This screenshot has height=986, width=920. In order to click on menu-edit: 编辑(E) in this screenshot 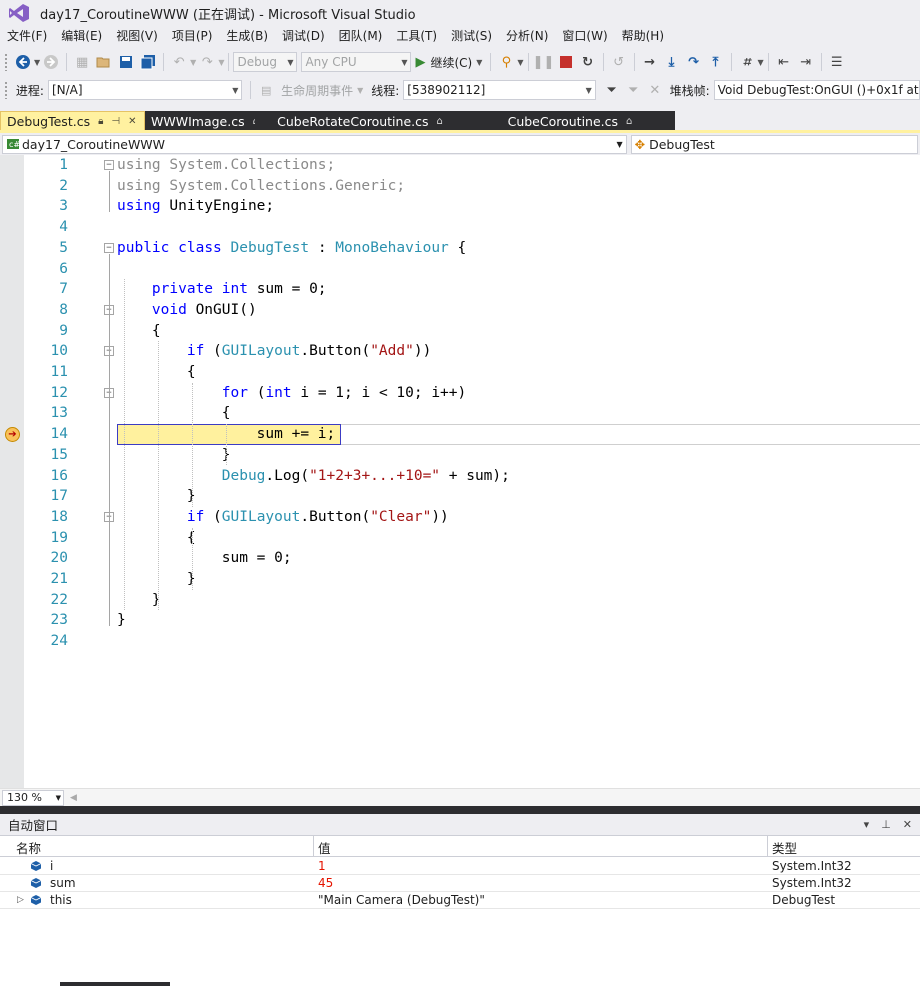, I will do `click(81, 36)`.